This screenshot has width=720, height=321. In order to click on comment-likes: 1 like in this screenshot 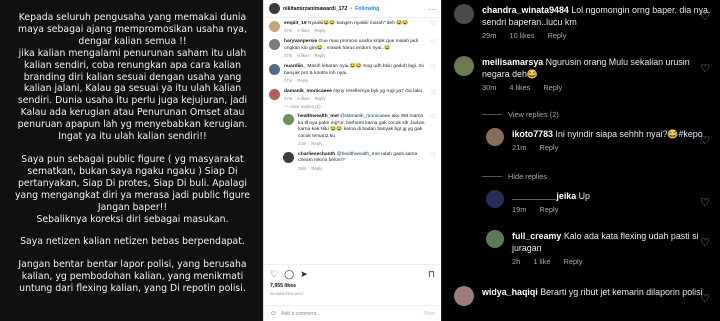, I will do `click(541, 261)`.